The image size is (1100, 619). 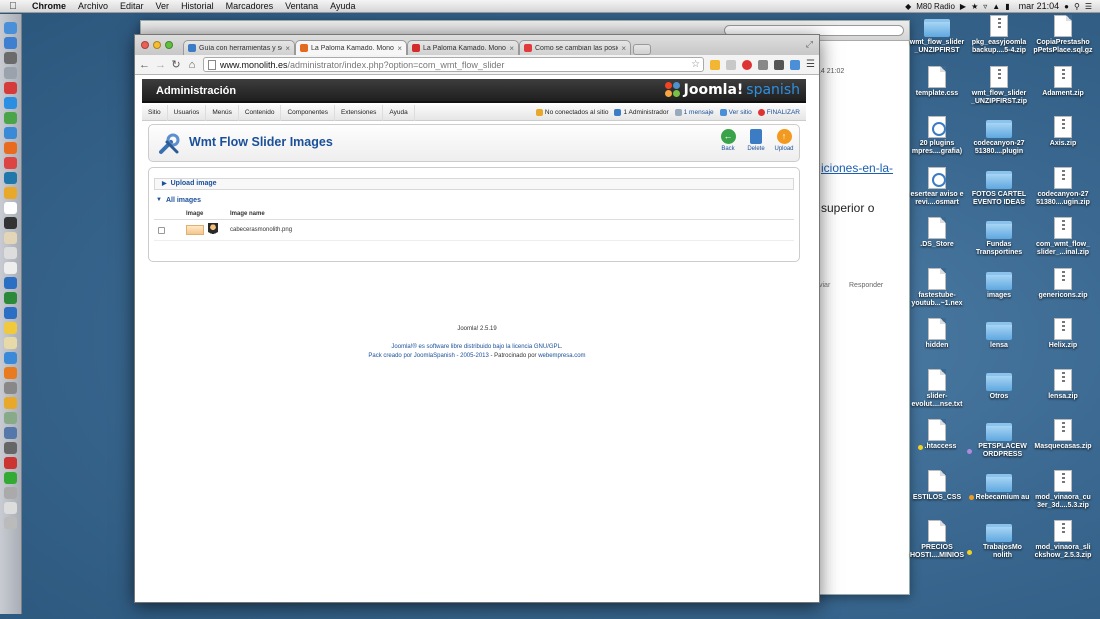 What do you see at coordinates (1066, 6) in the screenshot?
I see `user-icon: ●` at bounding box center [1066, 6].